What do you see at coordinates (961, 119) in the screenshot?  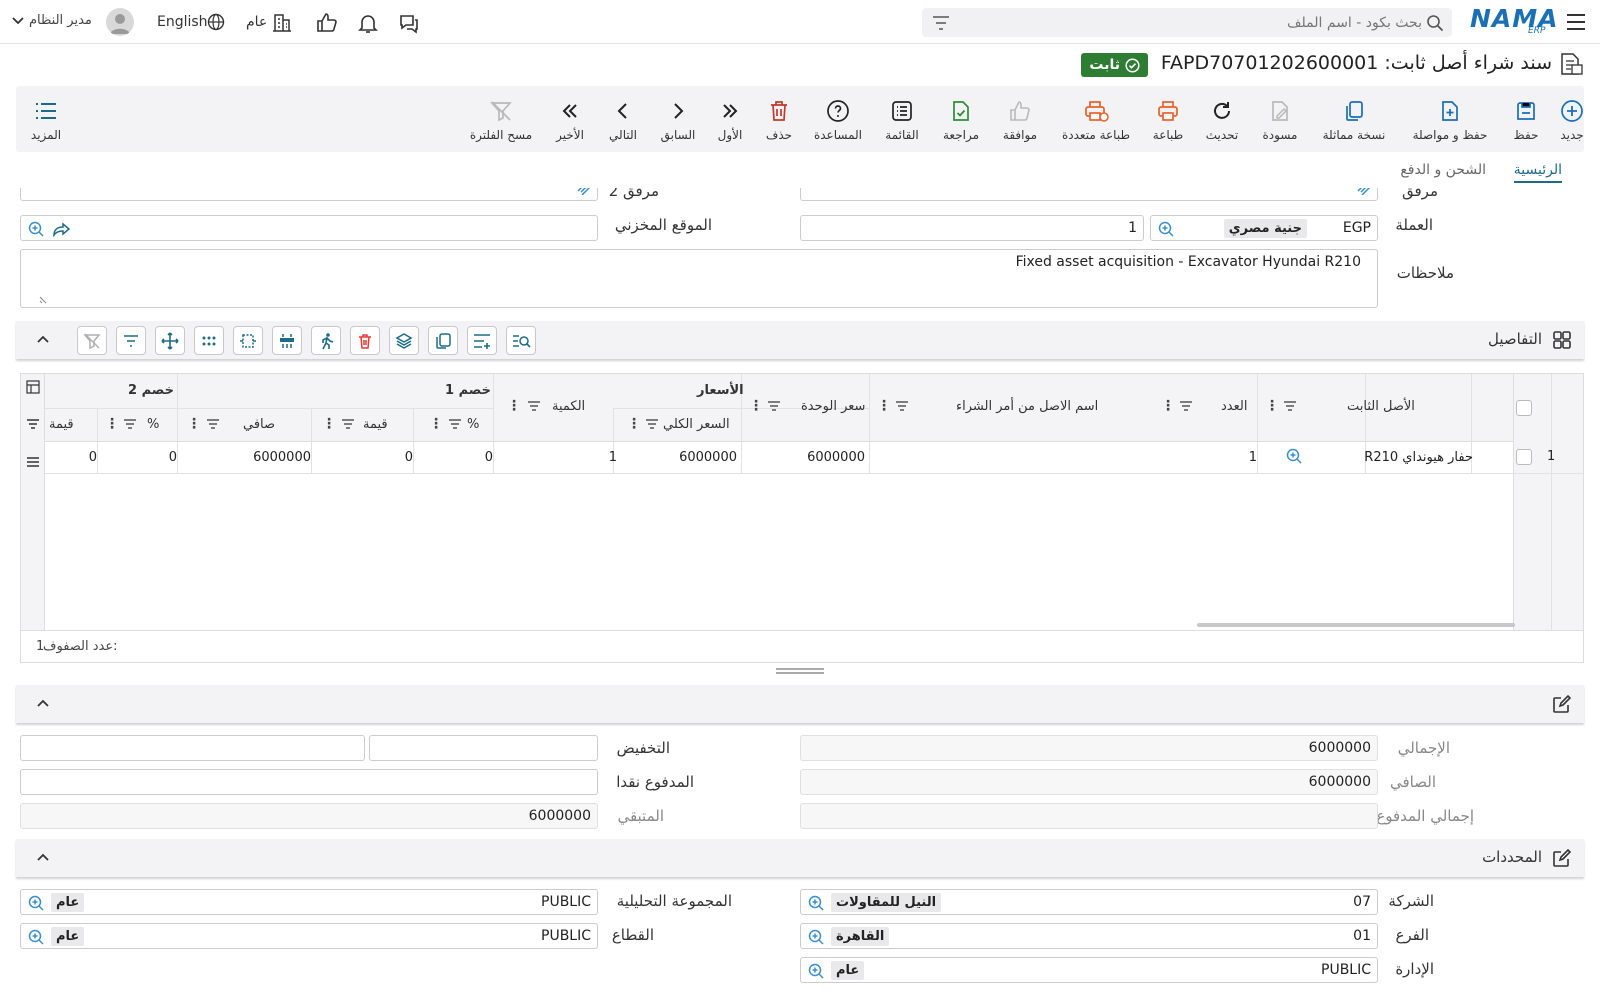 I see `review-button: مراجعة` at bounding box center [961, 119].